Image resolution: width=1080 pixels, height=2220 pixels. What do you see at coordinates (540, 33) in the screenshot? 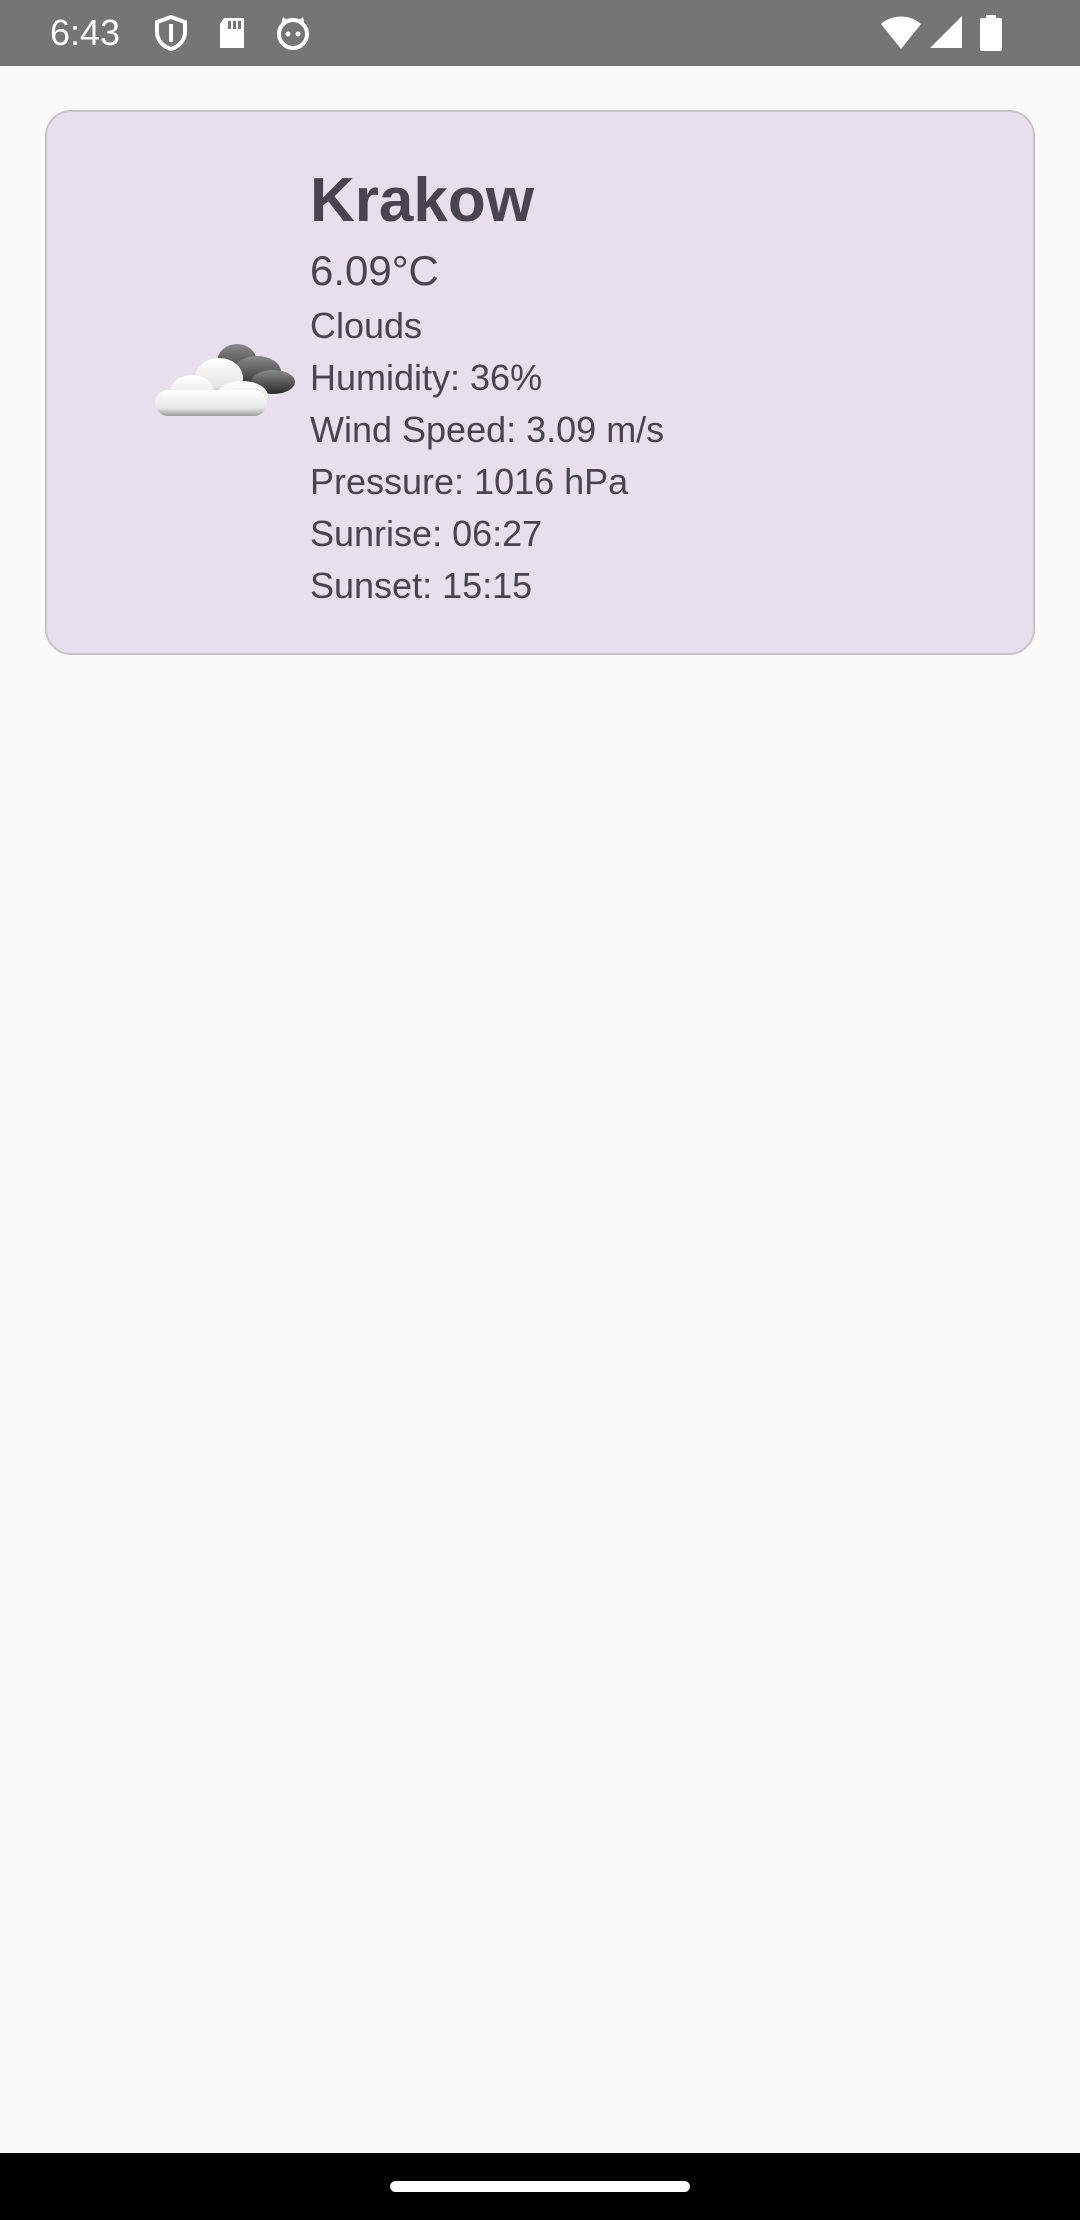
I see `status-bar: 6:43` at bounding box center [540, 33].